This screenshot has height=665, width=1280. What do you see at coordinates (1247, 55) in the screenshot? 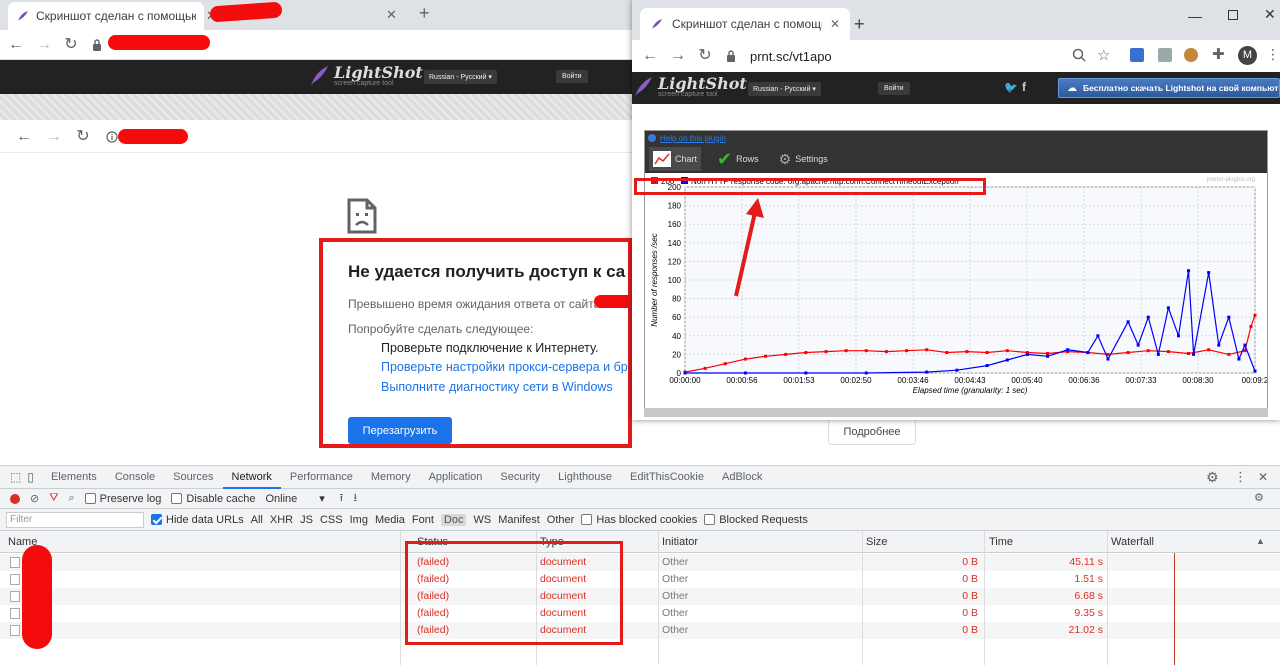
I see `profile-avatar: M` at bounding box center [1247, 55].